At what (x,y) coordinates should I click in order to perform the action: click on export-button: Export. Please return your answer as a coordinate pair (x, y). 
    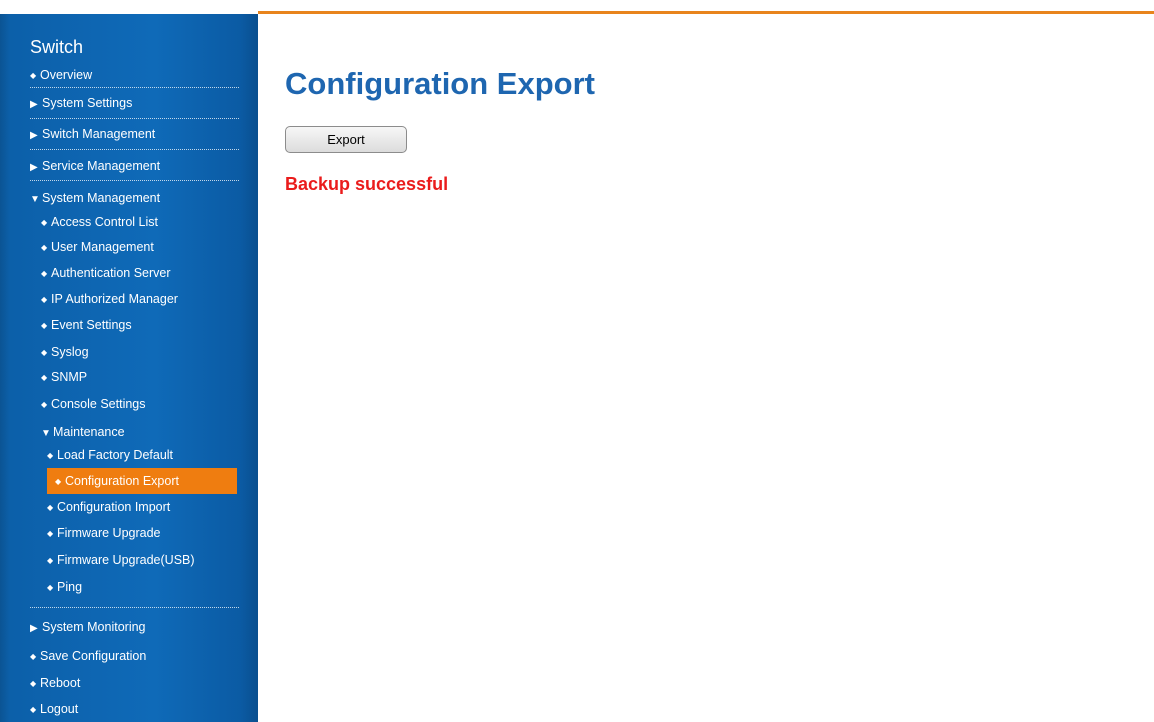
    Looking at the image, I should click on (346, 139).